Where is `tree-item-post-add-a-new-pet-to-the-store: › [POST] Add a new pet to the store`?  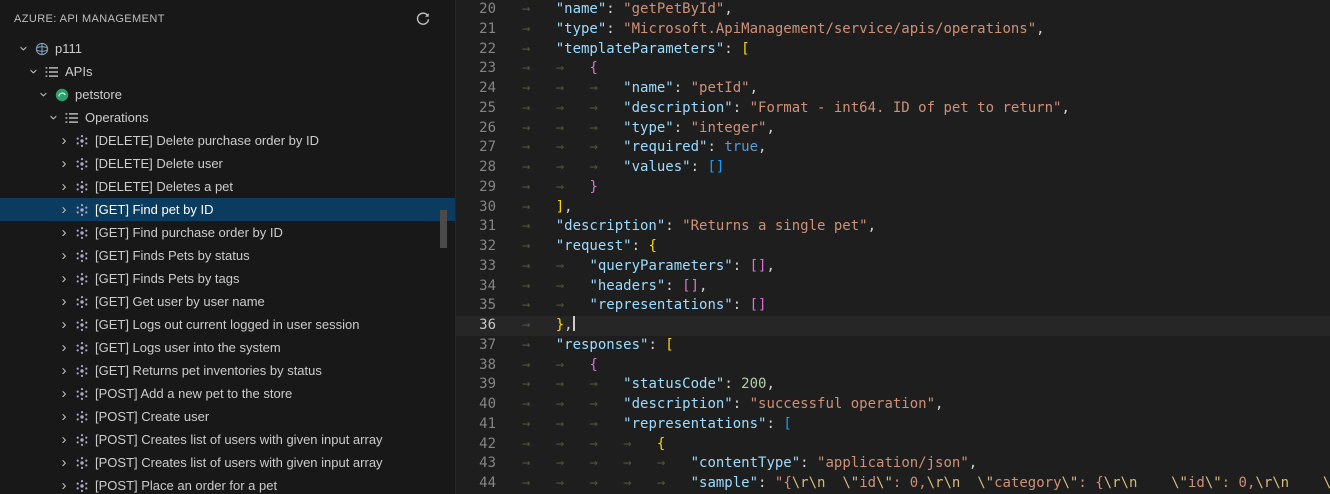
tree-item-post-add-a-new-pet-to-the-store: › [POST] Add a new pet to the store is located at coordinates (227, 393).